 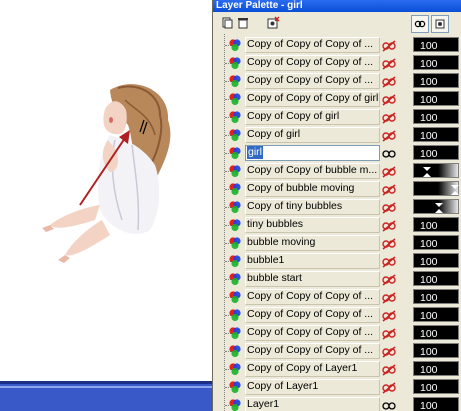 I want to click on hidden-layer-icon, so click(x=389, y=405).